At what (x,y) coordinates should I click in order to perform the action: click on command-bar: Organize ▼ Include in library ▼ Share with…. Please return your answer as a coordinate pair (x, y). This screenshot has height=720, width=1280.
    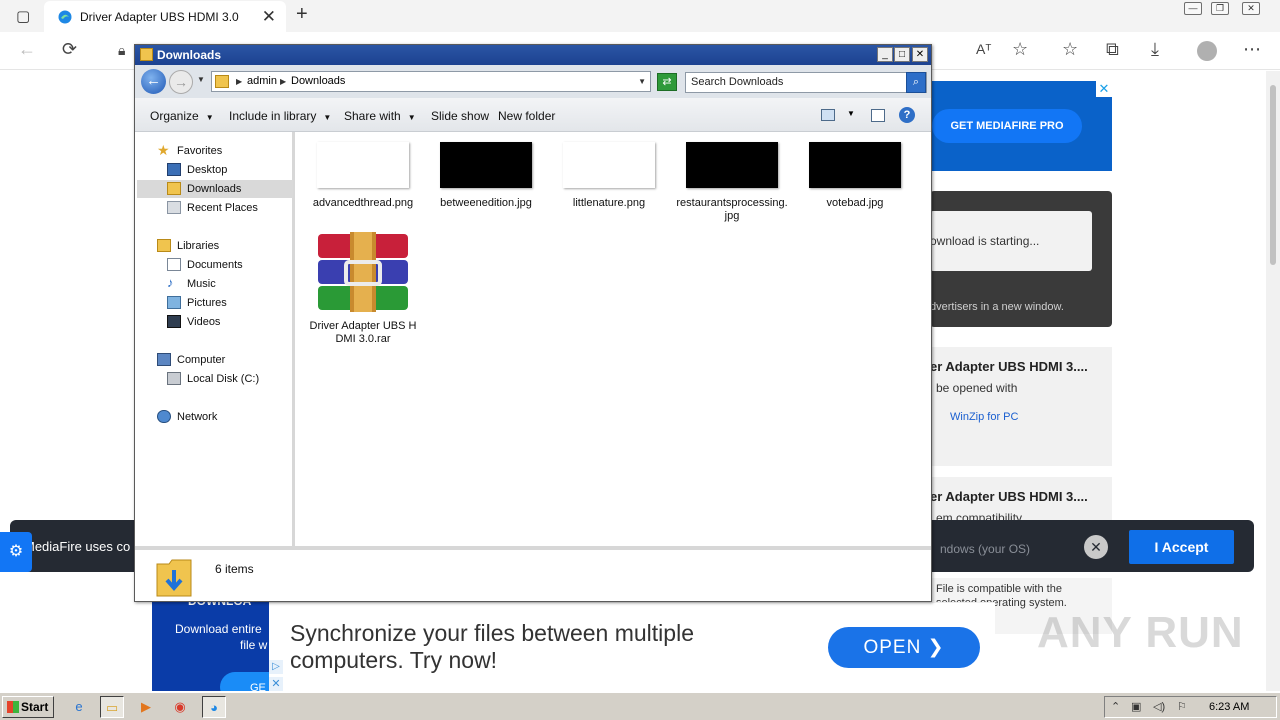
    Looking at the image, I should click on (533, 115).